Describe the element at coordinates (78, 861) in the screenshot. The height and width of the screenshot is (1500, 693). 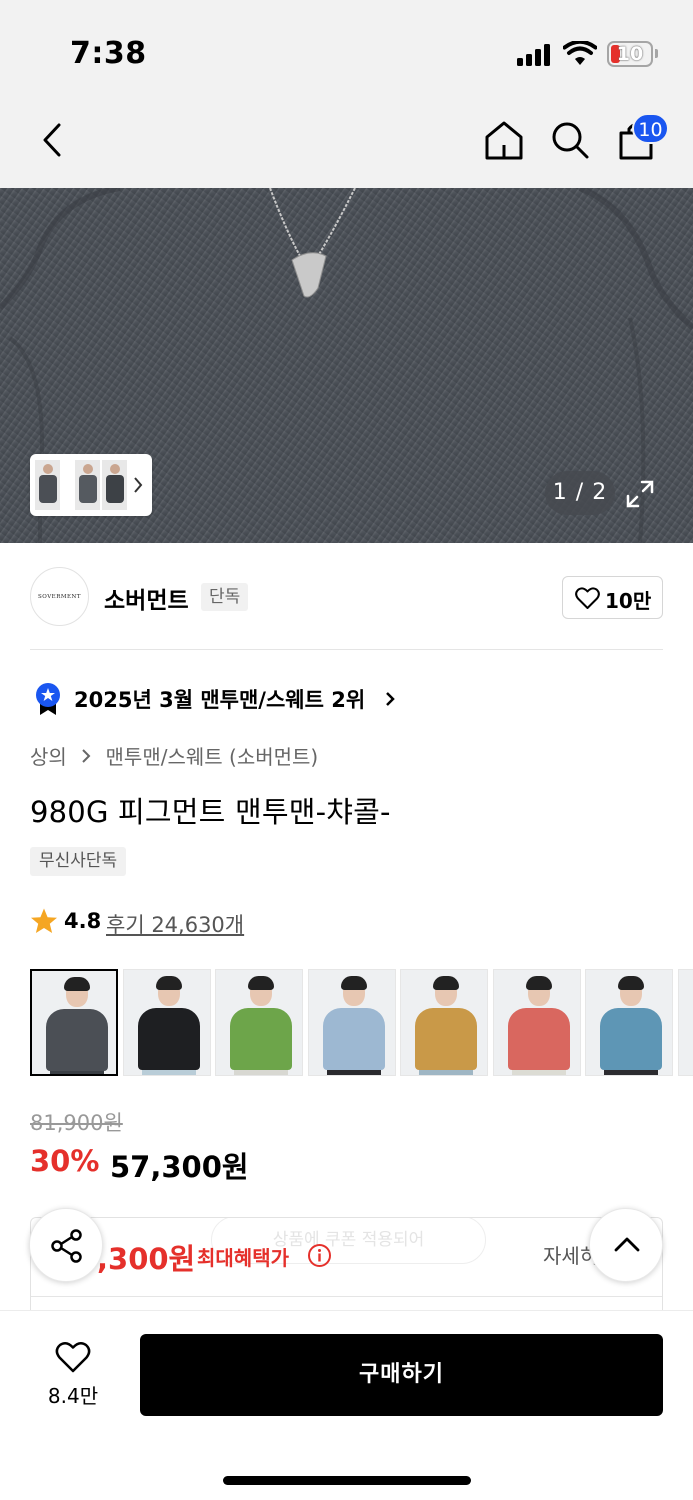
I see `exclusive-badge: 무신사단독` at that location.